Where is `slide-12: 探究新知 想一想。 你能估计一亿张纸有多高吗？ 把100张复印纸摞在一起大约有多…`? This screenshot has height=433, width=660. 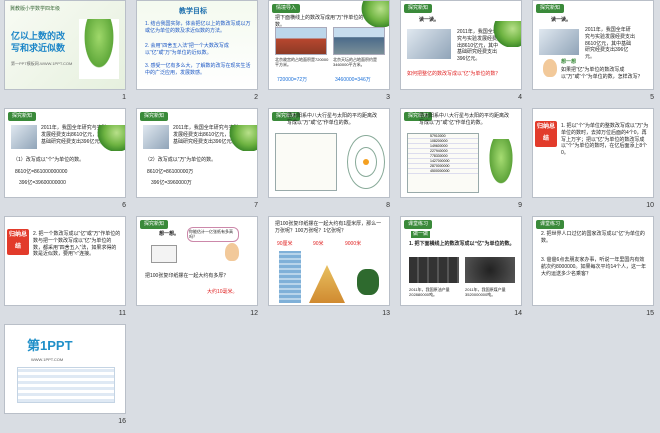
slide-12: 探究新知 想一想。 你能估计一亿张纸有多高吗？ 把100张复印纸摞在一起大约有多… is located at coordinates (197, 261).